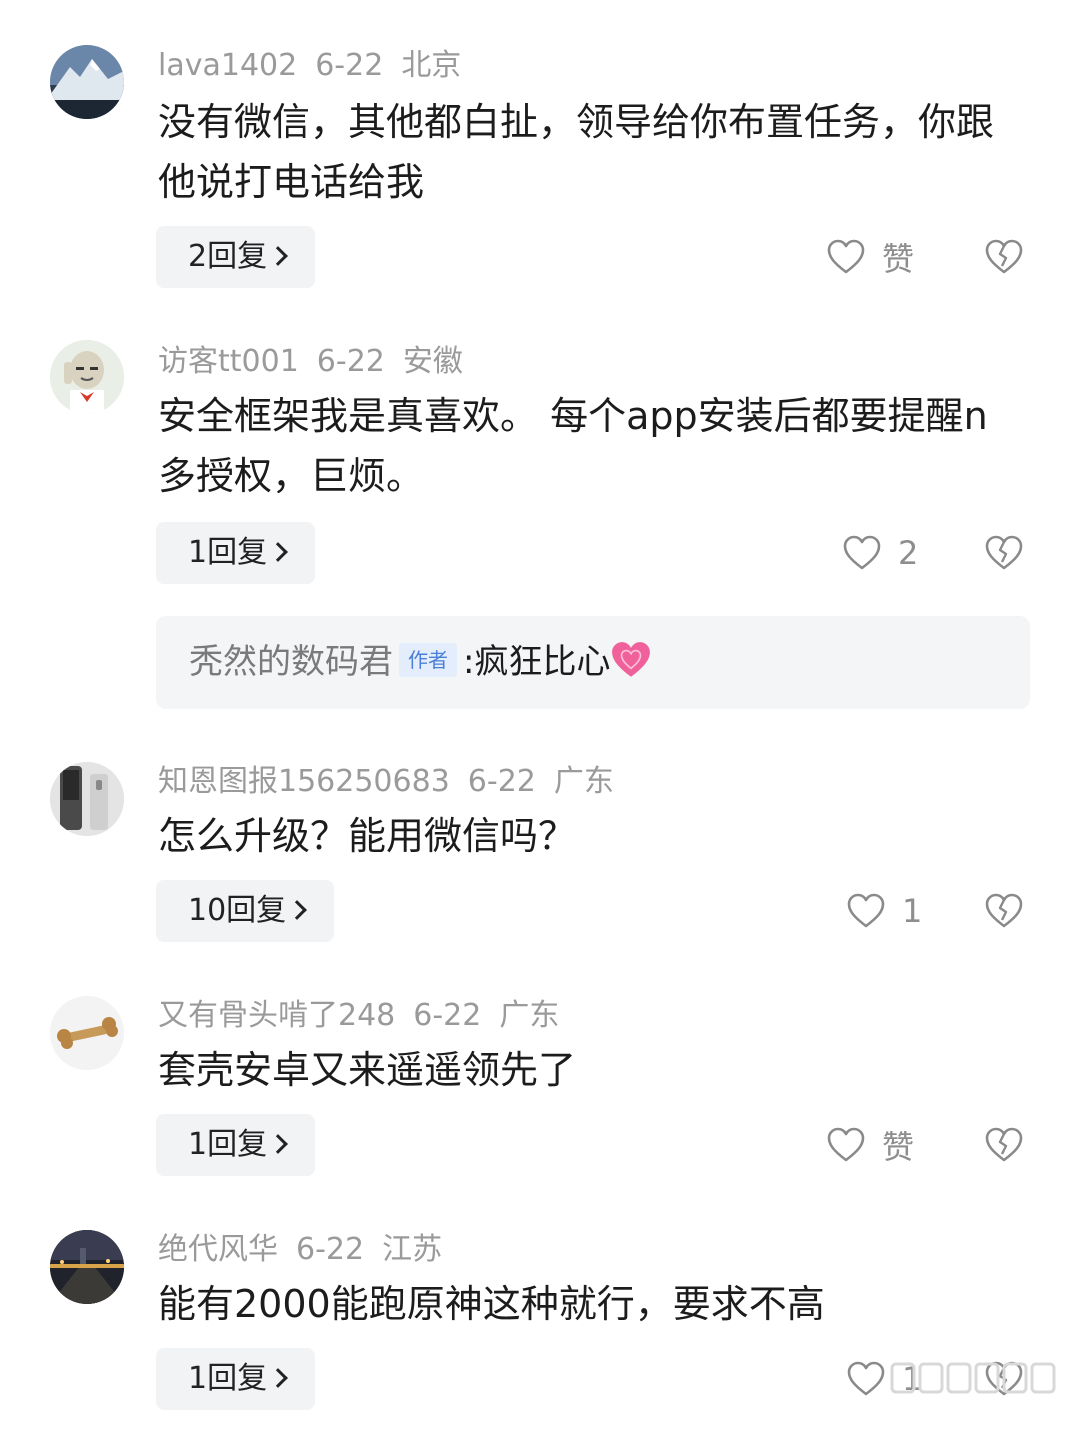 Image resolution: width=1080 pixels, height=1439 pixels. Describe the element at coordinates (367, 836) in the screenshot. I see `comment-text: 怎么升级？能用微信吗？` at that location.